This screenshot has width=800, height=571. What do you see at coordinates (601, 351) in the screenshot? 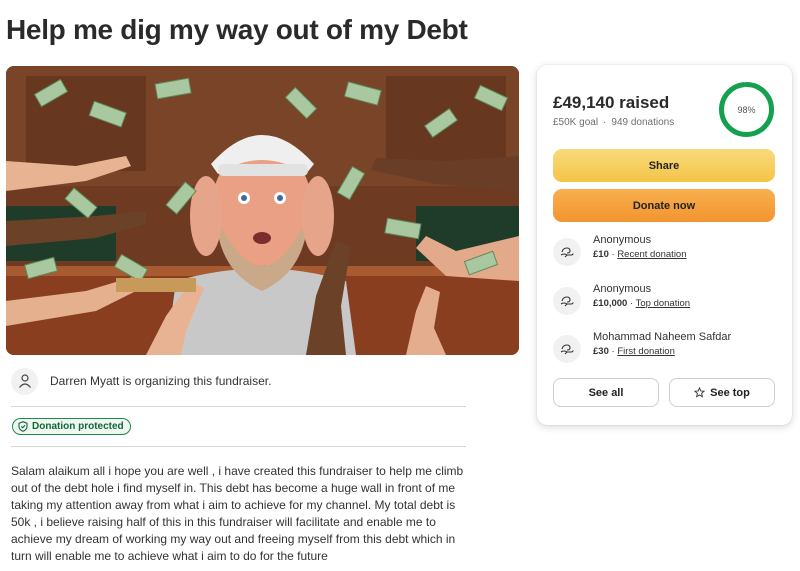
I see `donation-amount: £30` at bounding box center [601, 351].